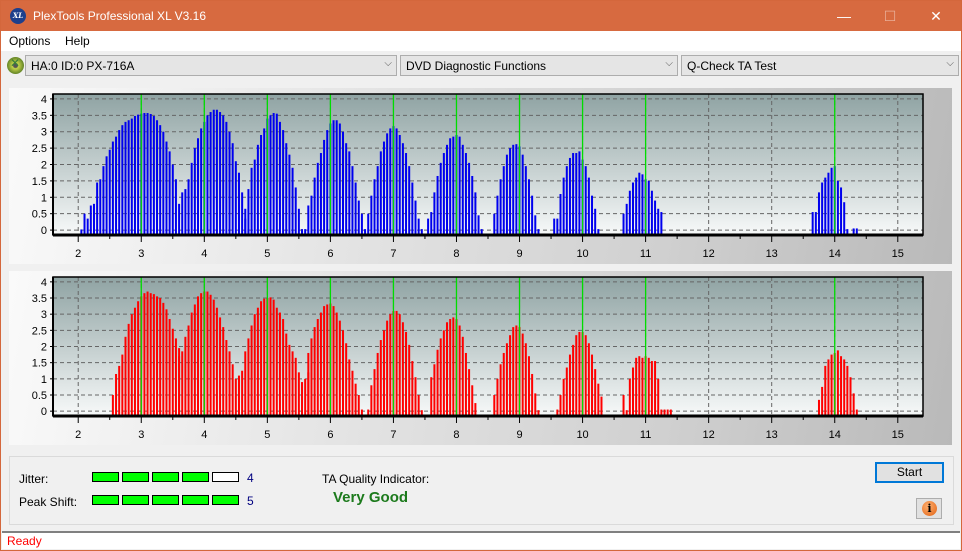 The height and width of the screenshot is (551, 962). Describe the element at coordinates (835, 435) in the screenshot. I see `x-tick-label: 14` at that location.